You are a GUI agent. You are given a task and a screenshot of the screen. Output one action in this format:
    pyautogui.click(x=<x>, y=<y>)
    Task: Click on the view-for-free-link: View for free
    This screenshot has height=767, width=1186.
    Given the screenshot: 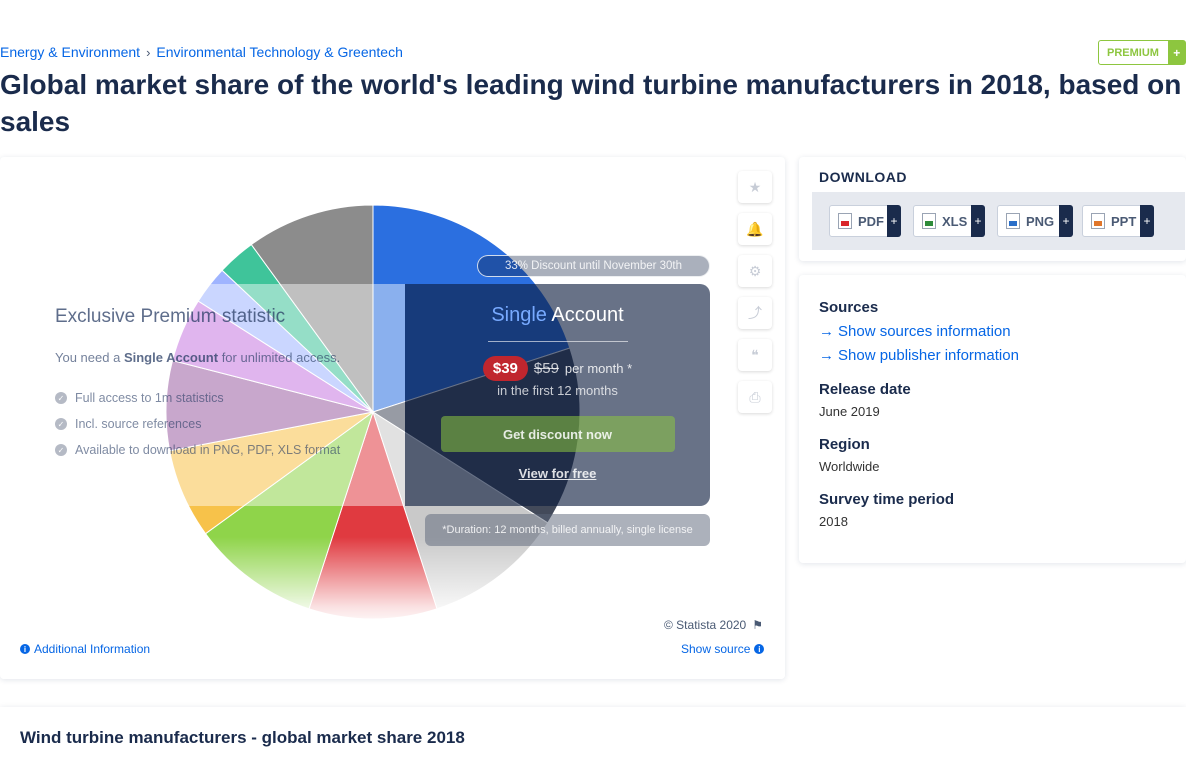 What is the action you would take?
    pyautogui.click(x=558, y=473)
    